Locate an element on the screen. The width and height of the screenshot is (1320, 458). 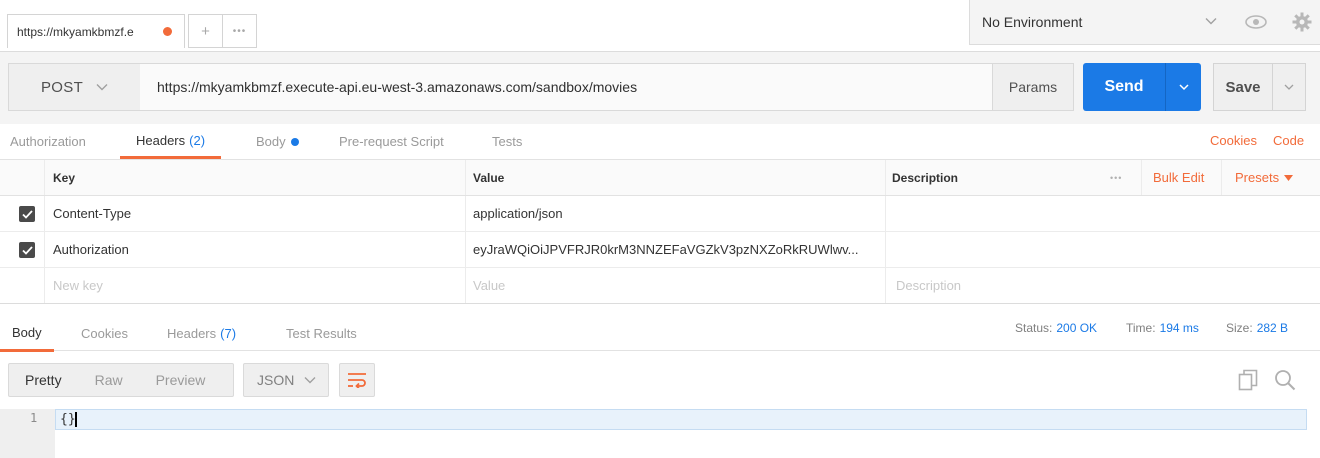
size-indicator: Size: 282 B is located at coordinates (1257, 328).